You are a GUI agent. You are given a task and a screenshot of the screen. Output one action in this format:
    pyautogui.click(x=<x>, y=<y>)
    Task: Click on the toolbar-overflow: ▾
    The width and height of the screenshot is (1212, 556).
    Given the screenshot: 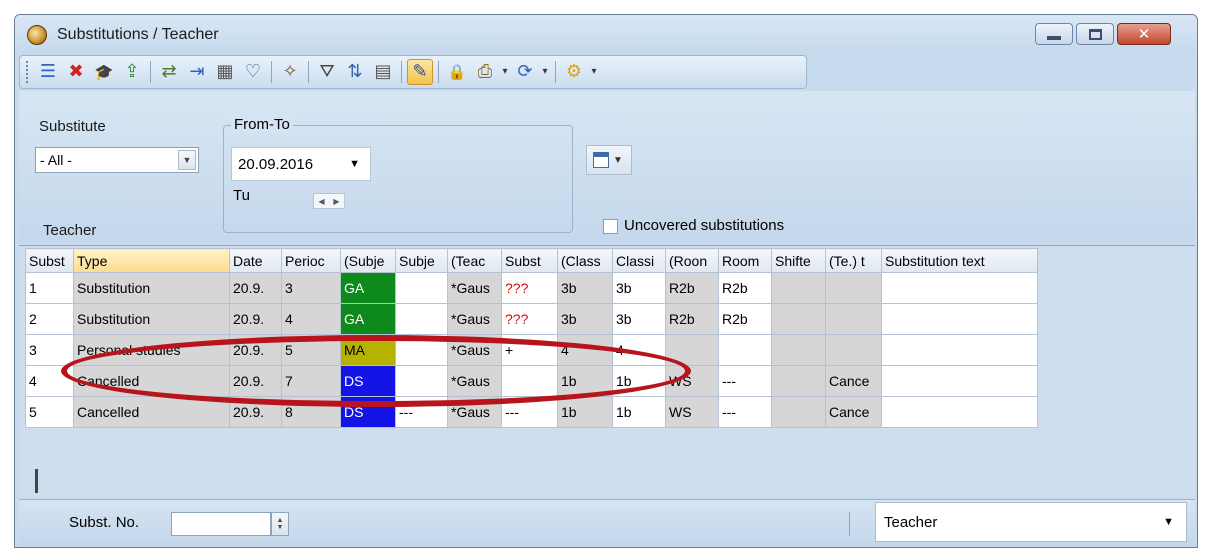 What is the action you would take?
    pyautogui.click(x=594, y=72)
    